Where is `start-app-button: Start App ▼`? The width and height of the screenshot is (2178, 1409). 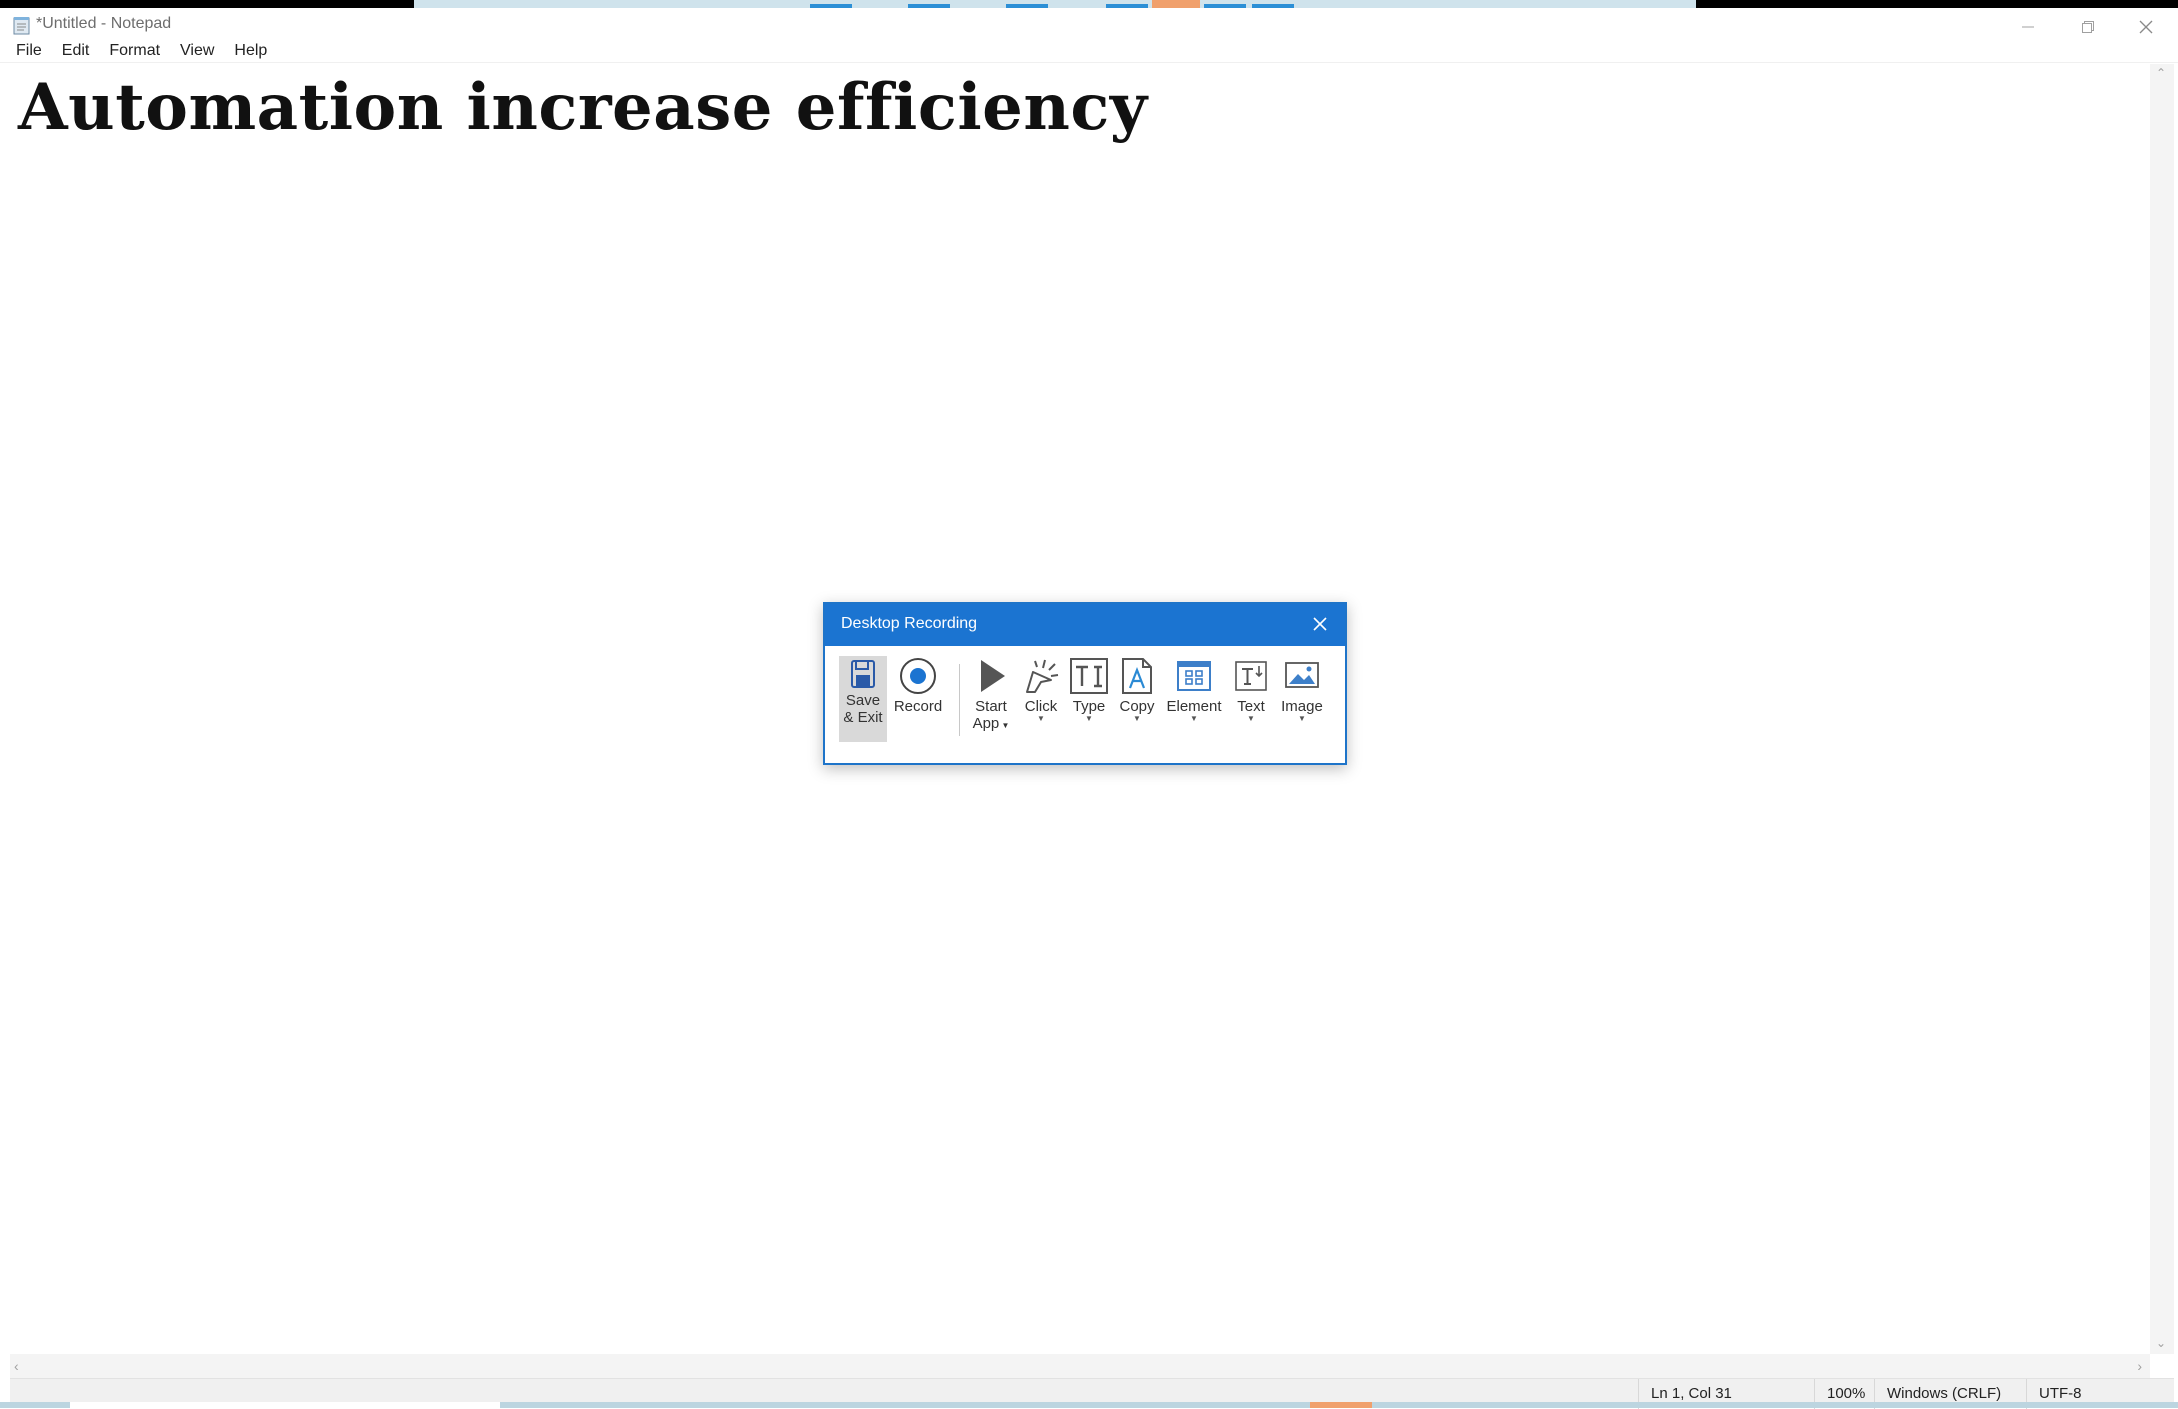 start-app-button: Start App ▼ is located at coordinates (991, 699).